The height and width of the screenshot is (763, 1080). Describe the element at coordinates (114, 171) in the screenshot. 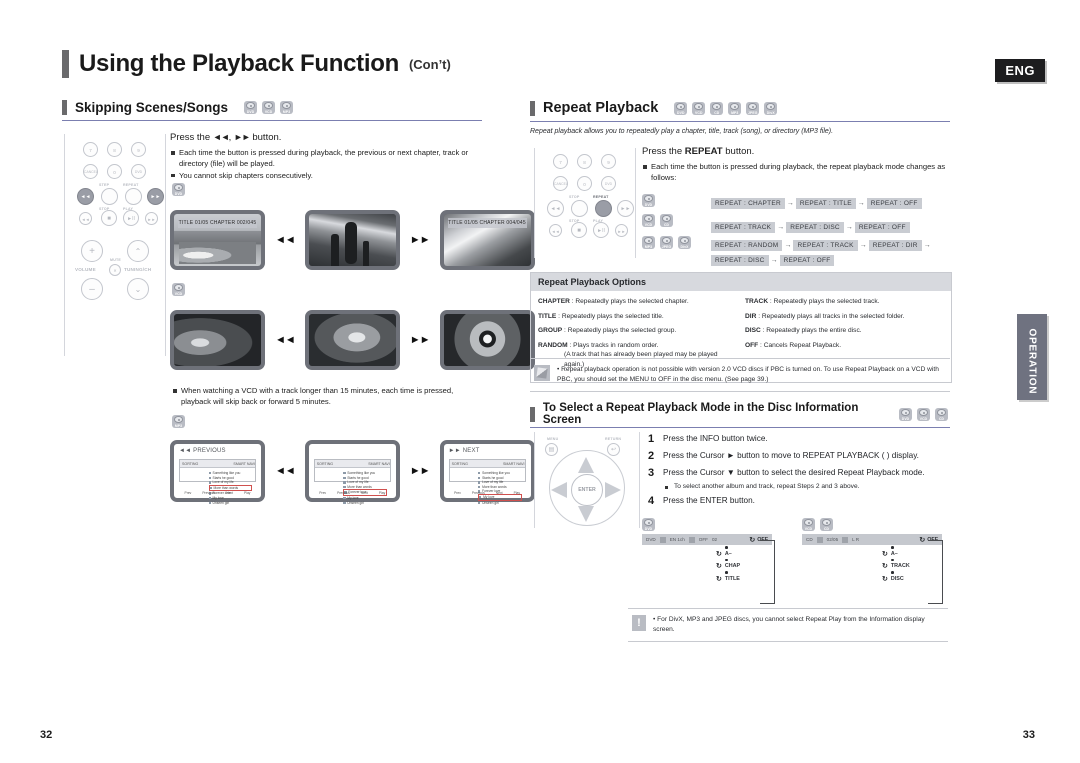

I see `remote-button-0: 0` at that location.